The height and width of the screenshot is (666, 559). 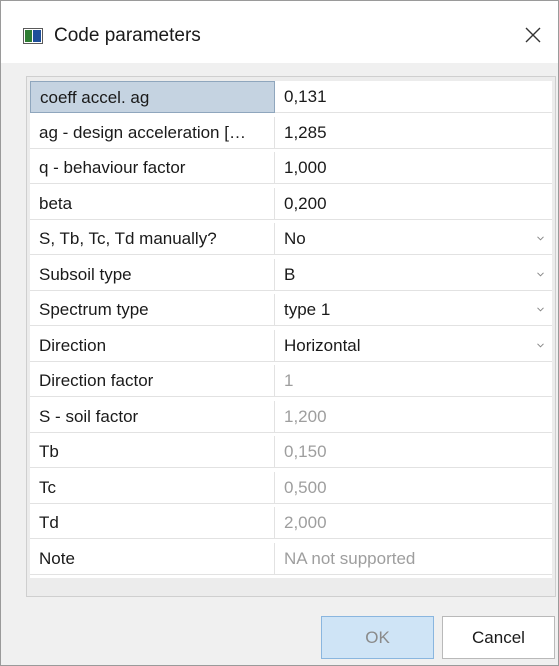 What do you see at coordinates (279, 32) in the screenshot?
I see `title-bar: Code parameters` at bounding box center [279, 32].